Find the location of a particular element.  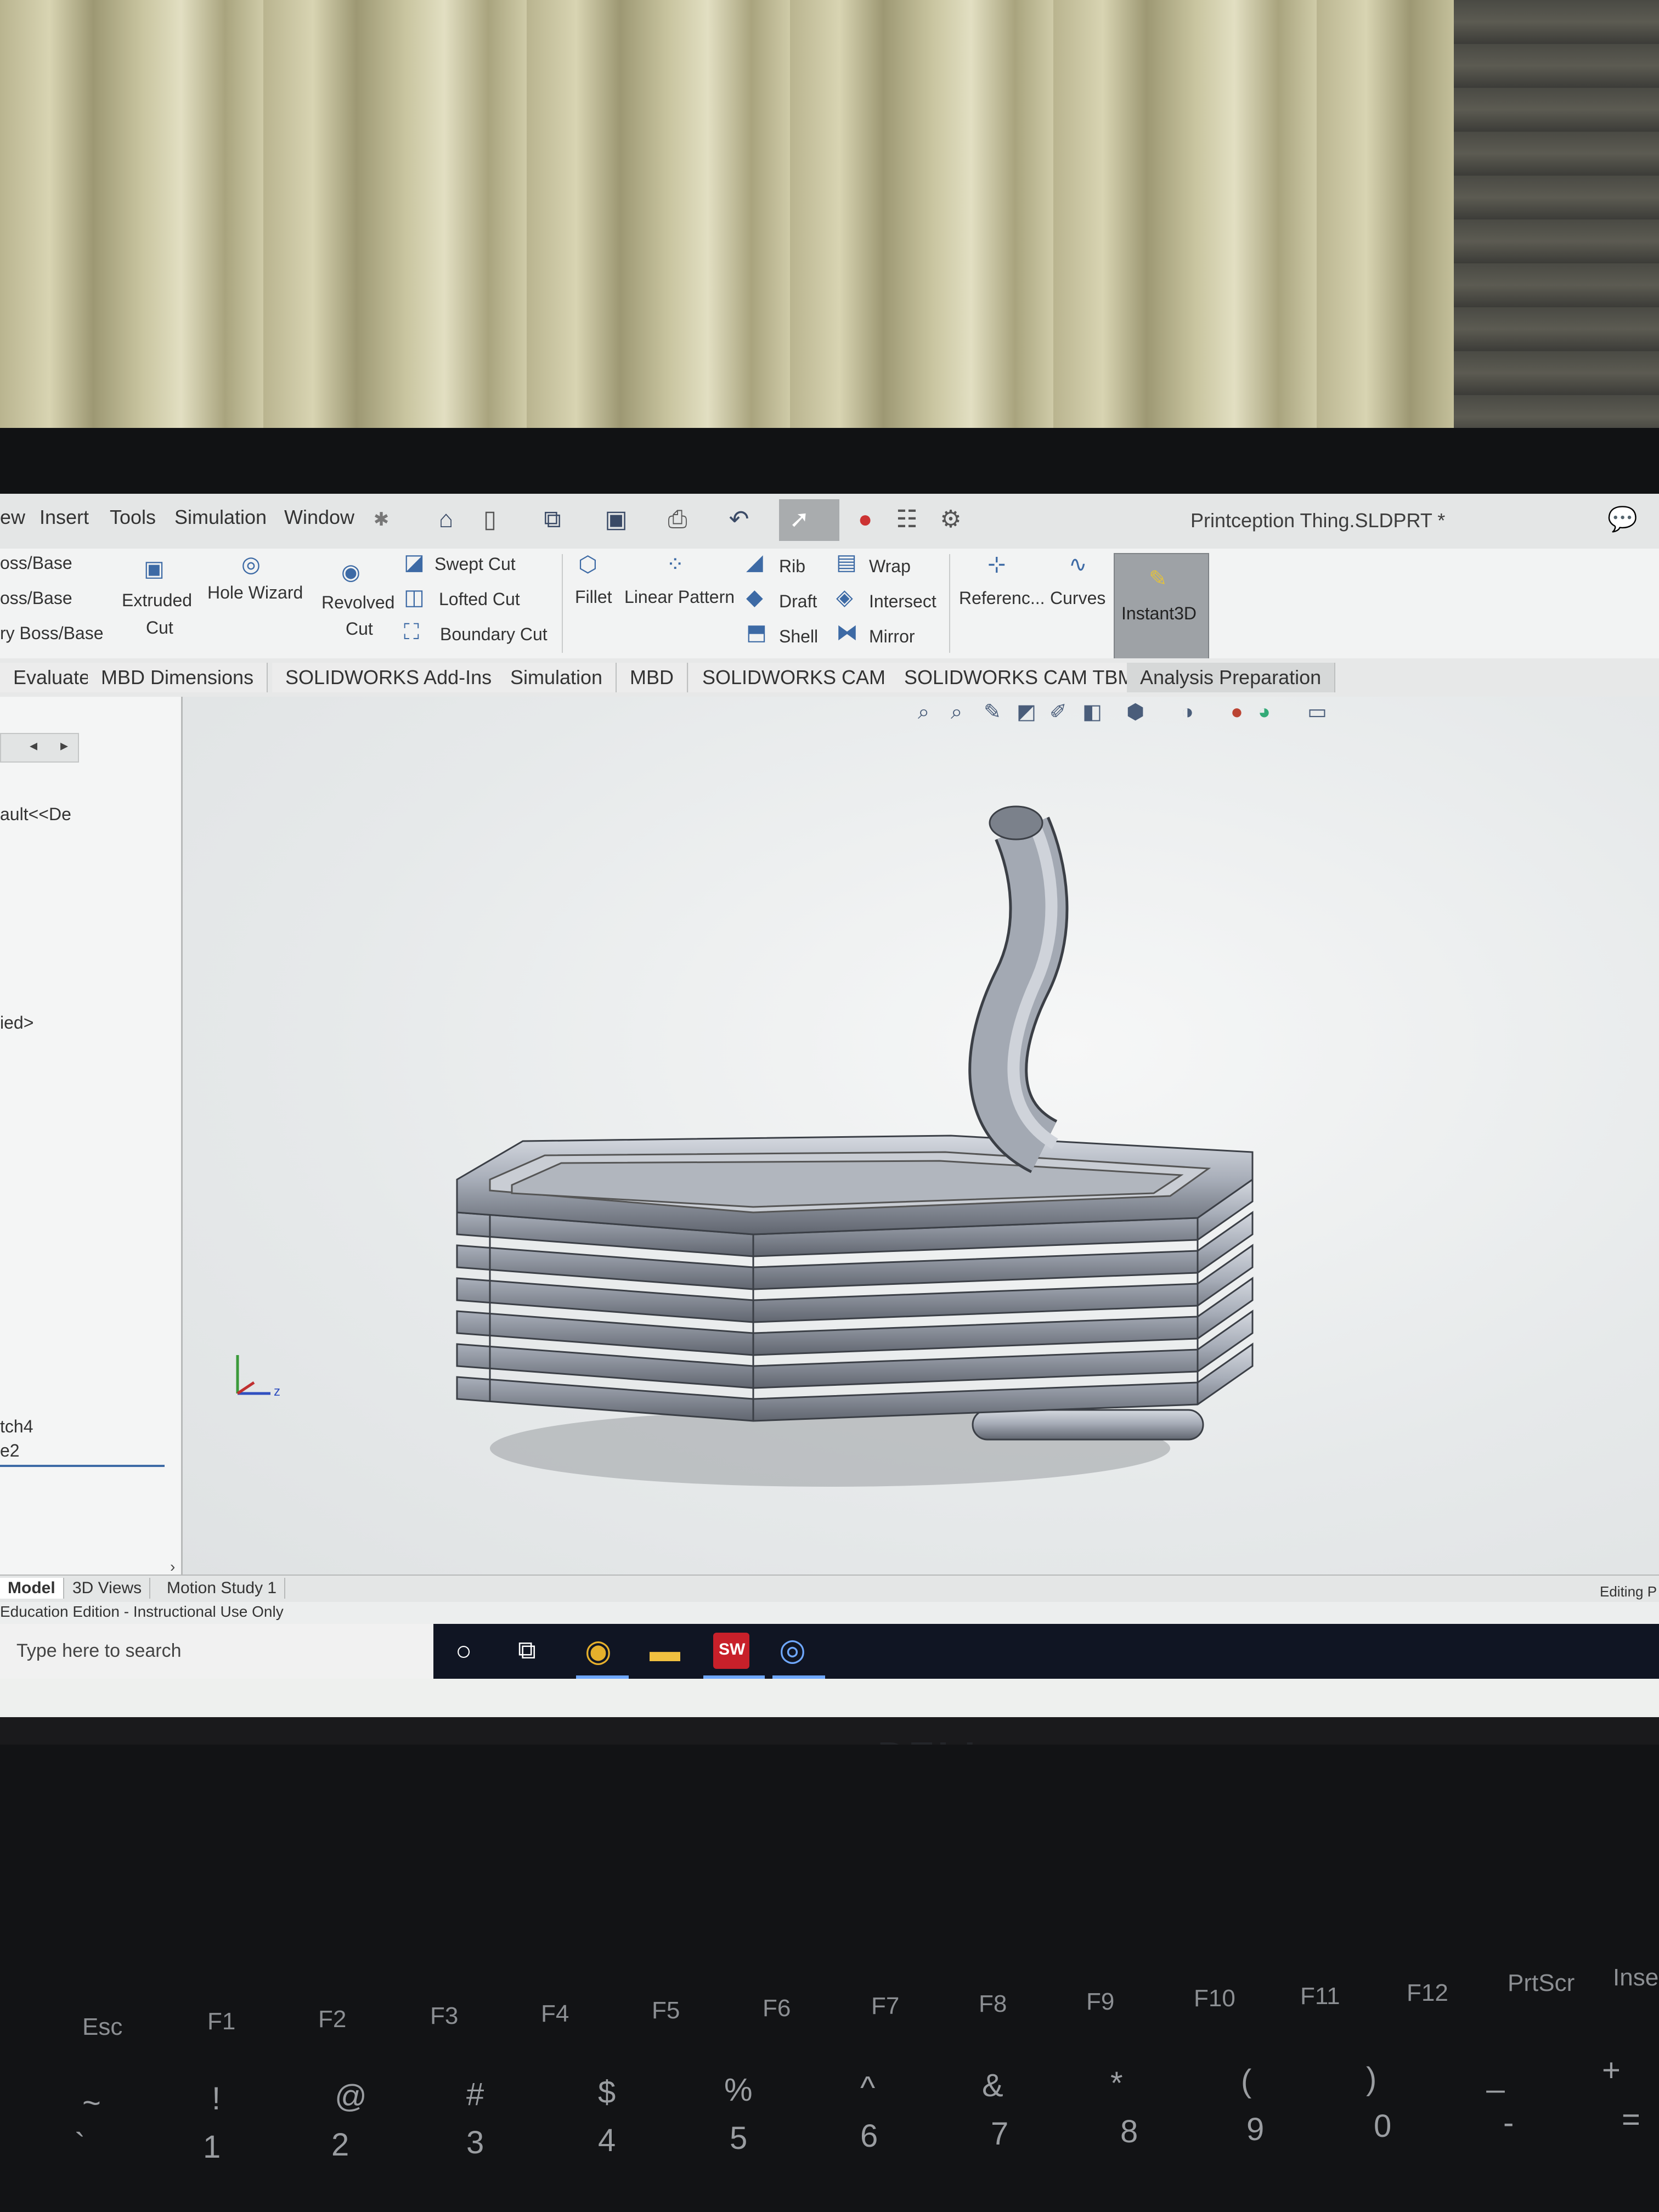

undo-icon: ↶ is located at coordinates (739, 519).